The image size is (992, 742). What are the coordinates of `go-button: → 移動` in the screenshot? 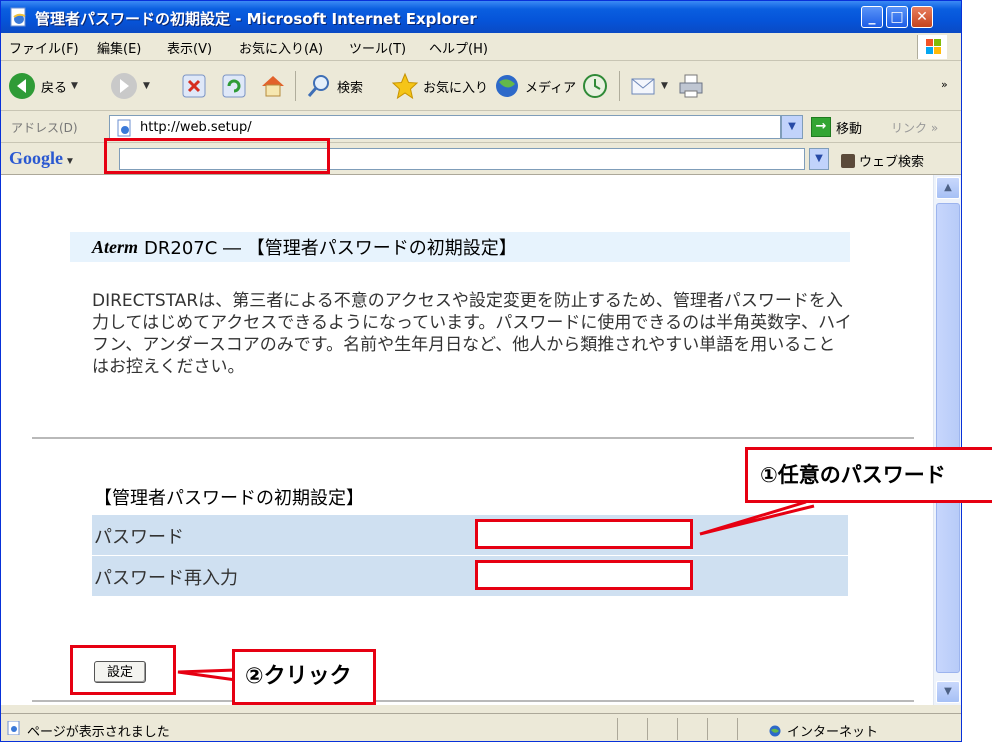 It's located at (836, 127).